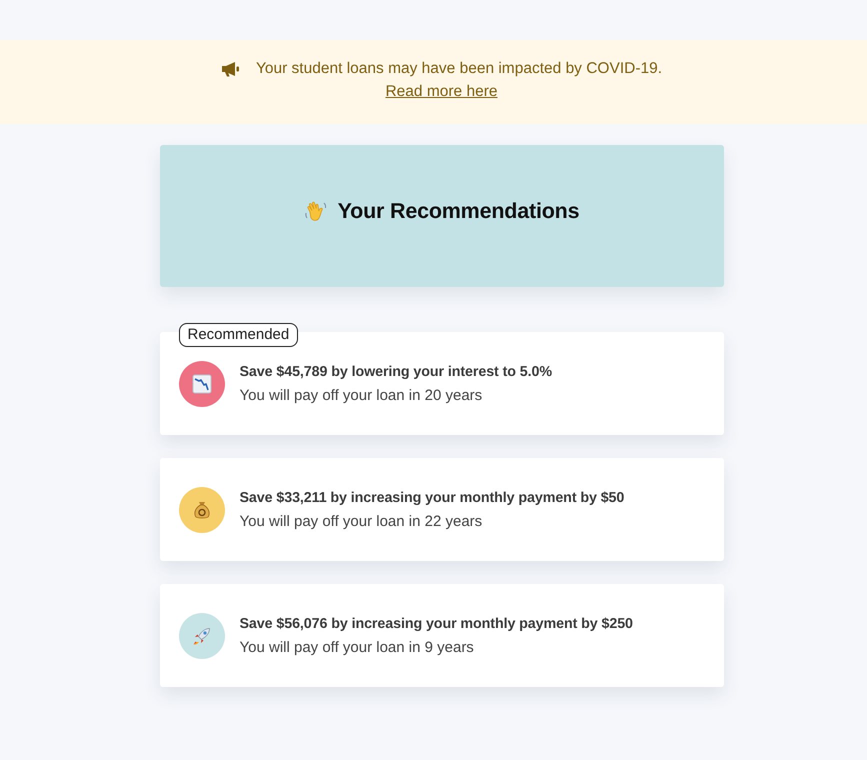 The image size is (867, 760). I want to click on notice-text: Your student loans may have been impacted by COVID-19., so click(459, 69).